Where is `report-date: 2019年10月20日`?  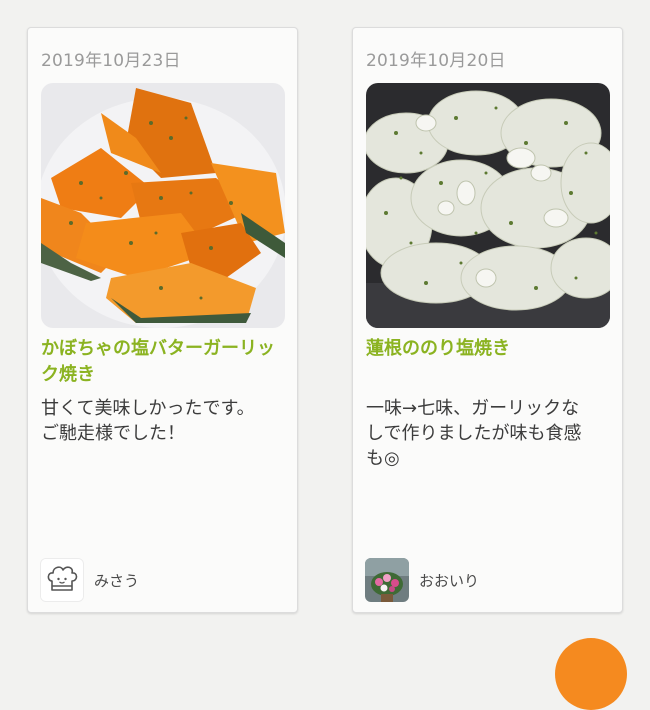 report-date: 2019年10月20日 is located at coordinates (436, 61).